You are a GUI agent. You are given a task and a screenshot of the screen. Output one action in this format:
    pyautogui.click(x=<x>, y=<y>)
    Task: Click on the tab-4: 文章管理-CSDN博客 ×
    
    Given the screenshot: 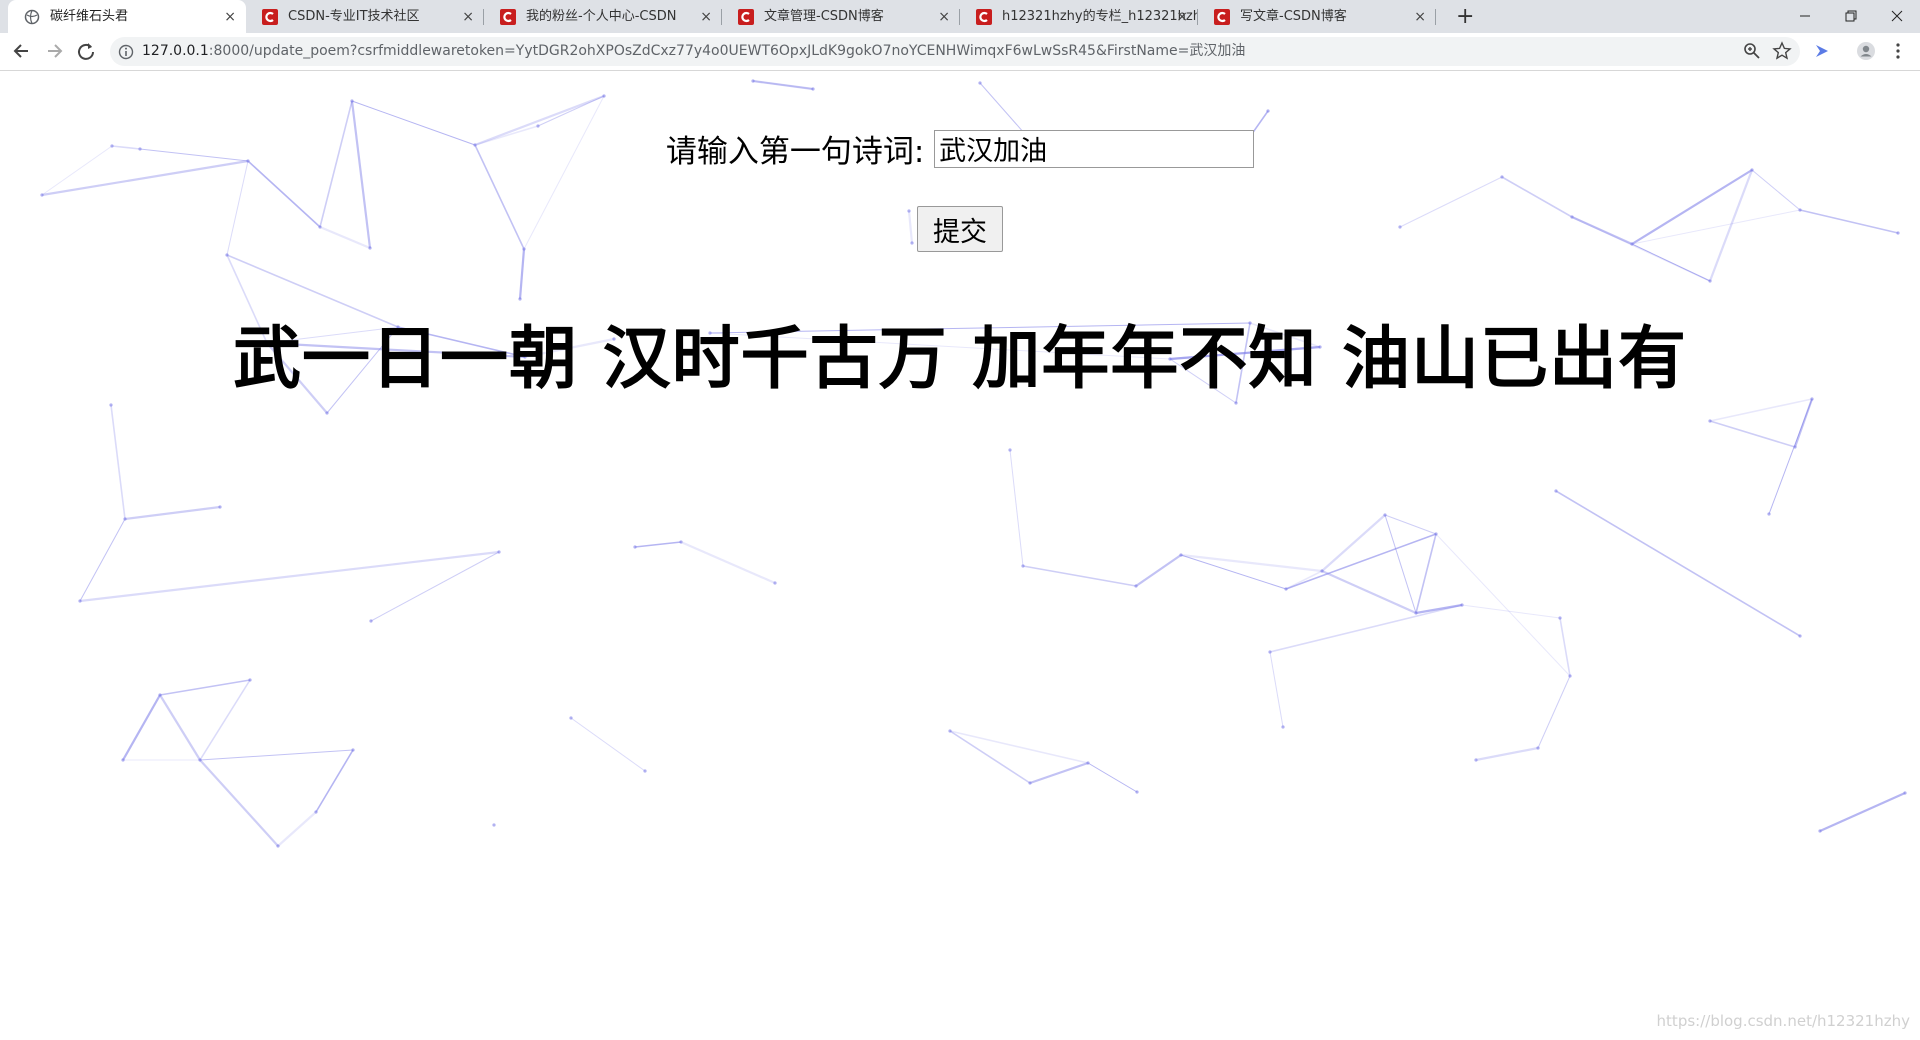 What is the action you would take?
    pyautogui.click(x=841, y=16)
    